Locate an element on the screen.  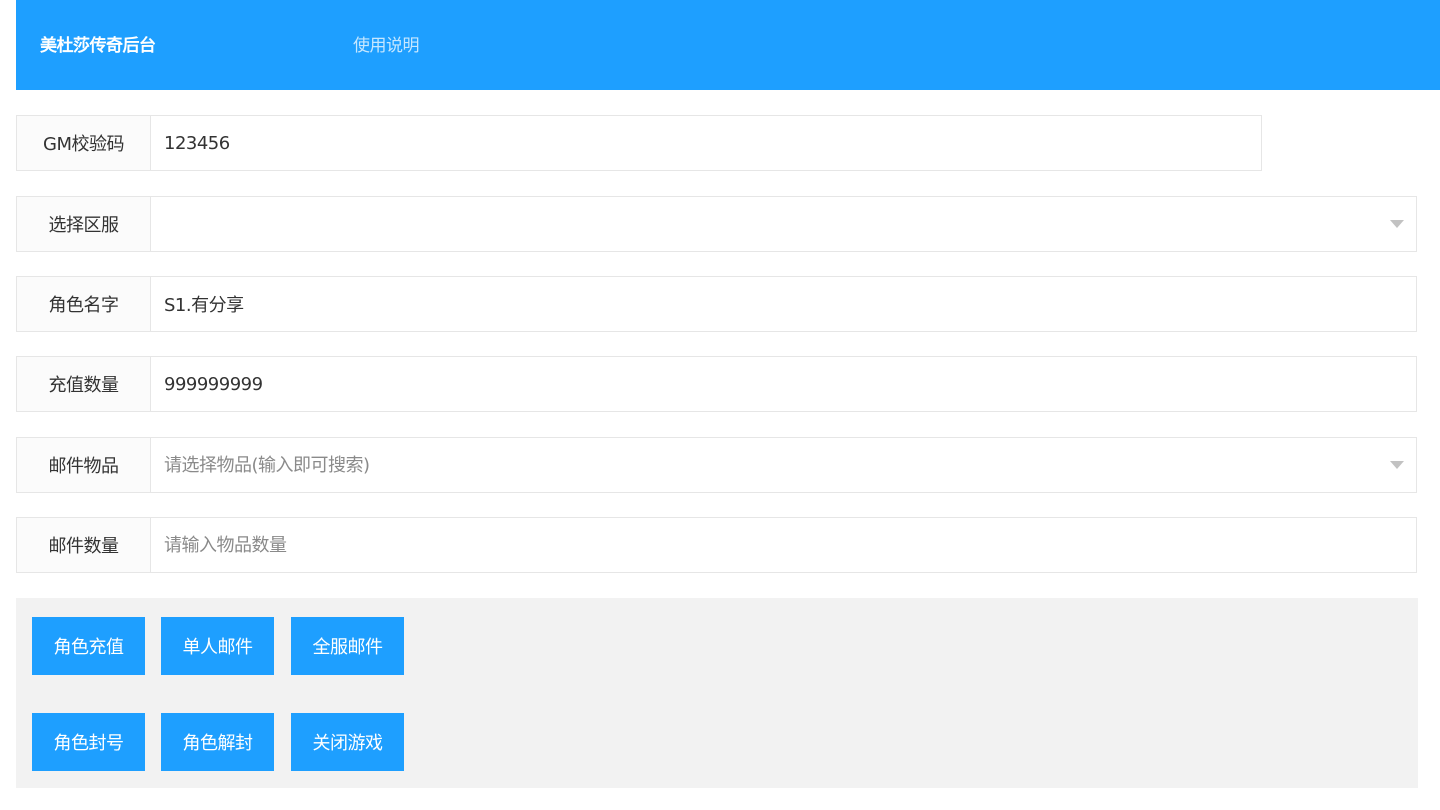
usage-instructions-link: 使用说明 is located at coordinates (386, 46).